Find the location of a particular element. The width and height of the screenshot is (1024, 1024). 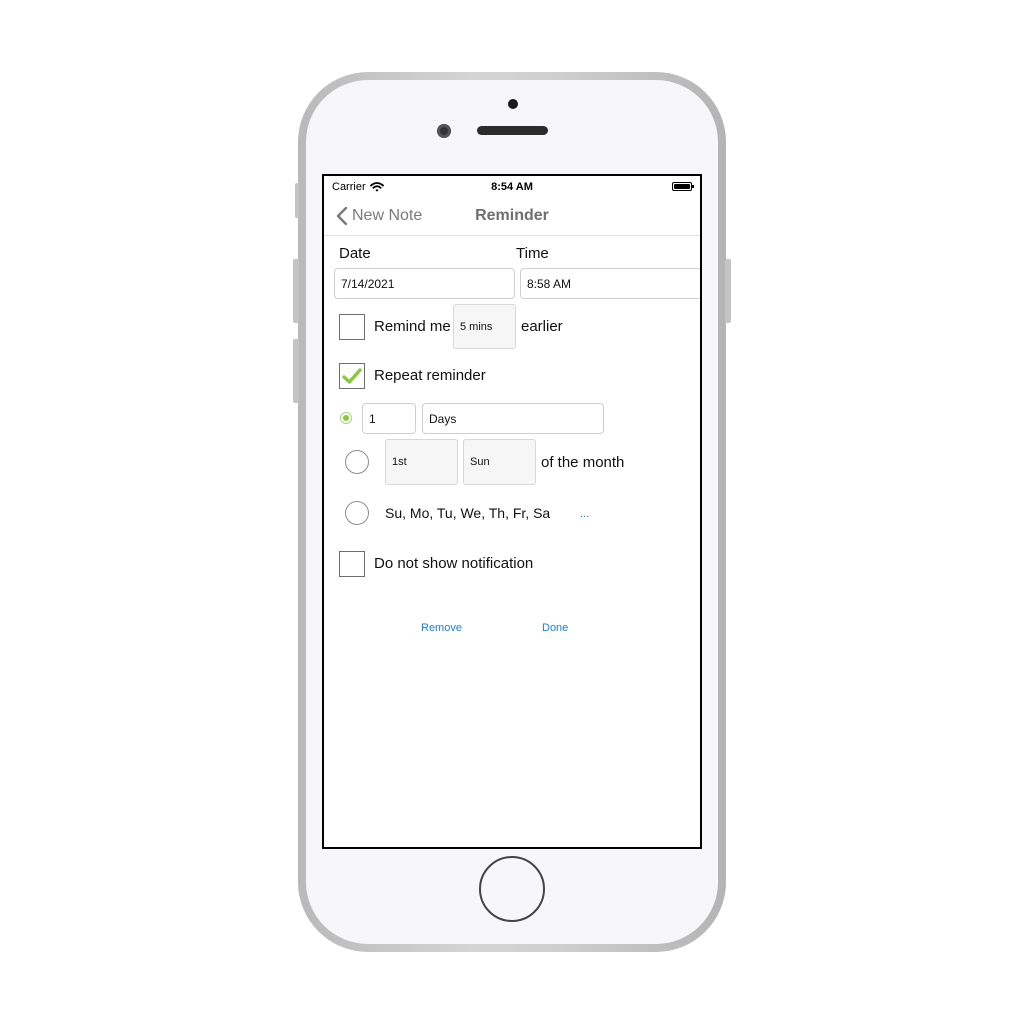

power-button is located at coordinates (728, 291).